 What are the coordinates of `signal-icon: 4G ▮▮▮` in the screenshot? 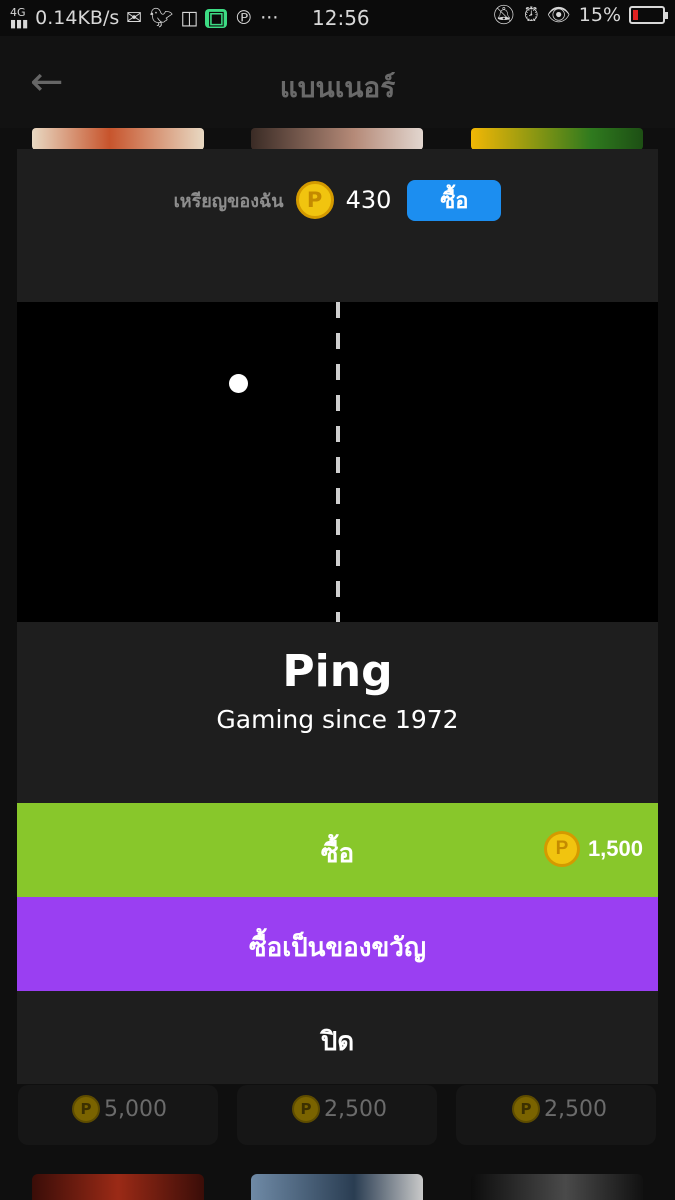 It's located at (19, 18).